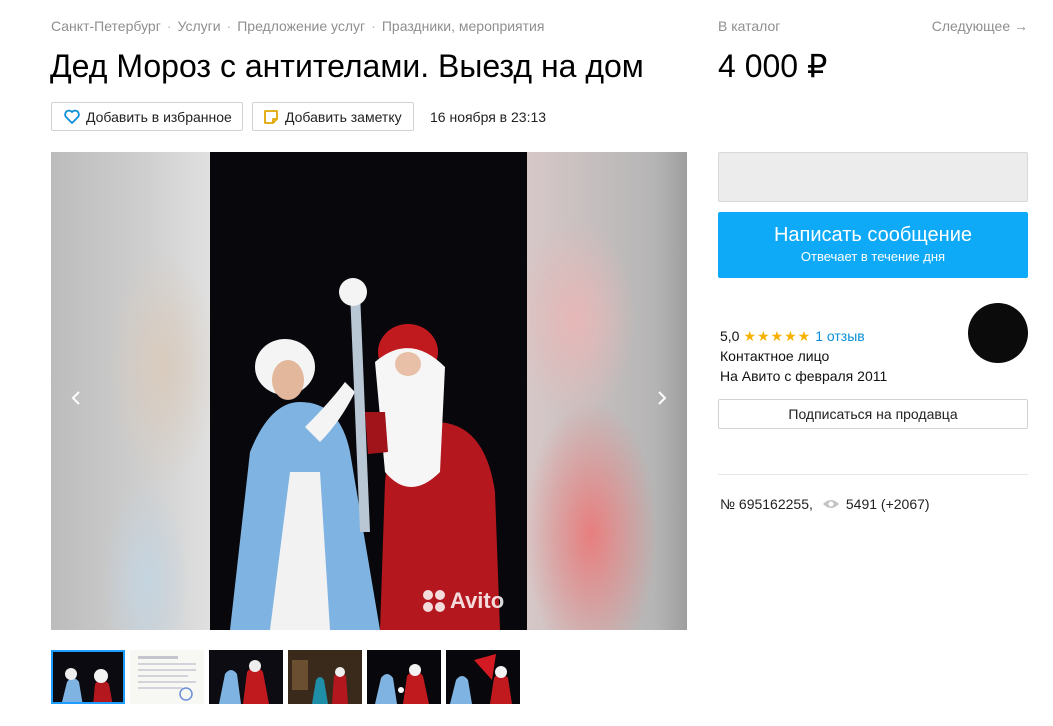 The height and width of the screenshot is (726, 1053). I want to click on seller-type: Контактное лицо, so click(775, 356).